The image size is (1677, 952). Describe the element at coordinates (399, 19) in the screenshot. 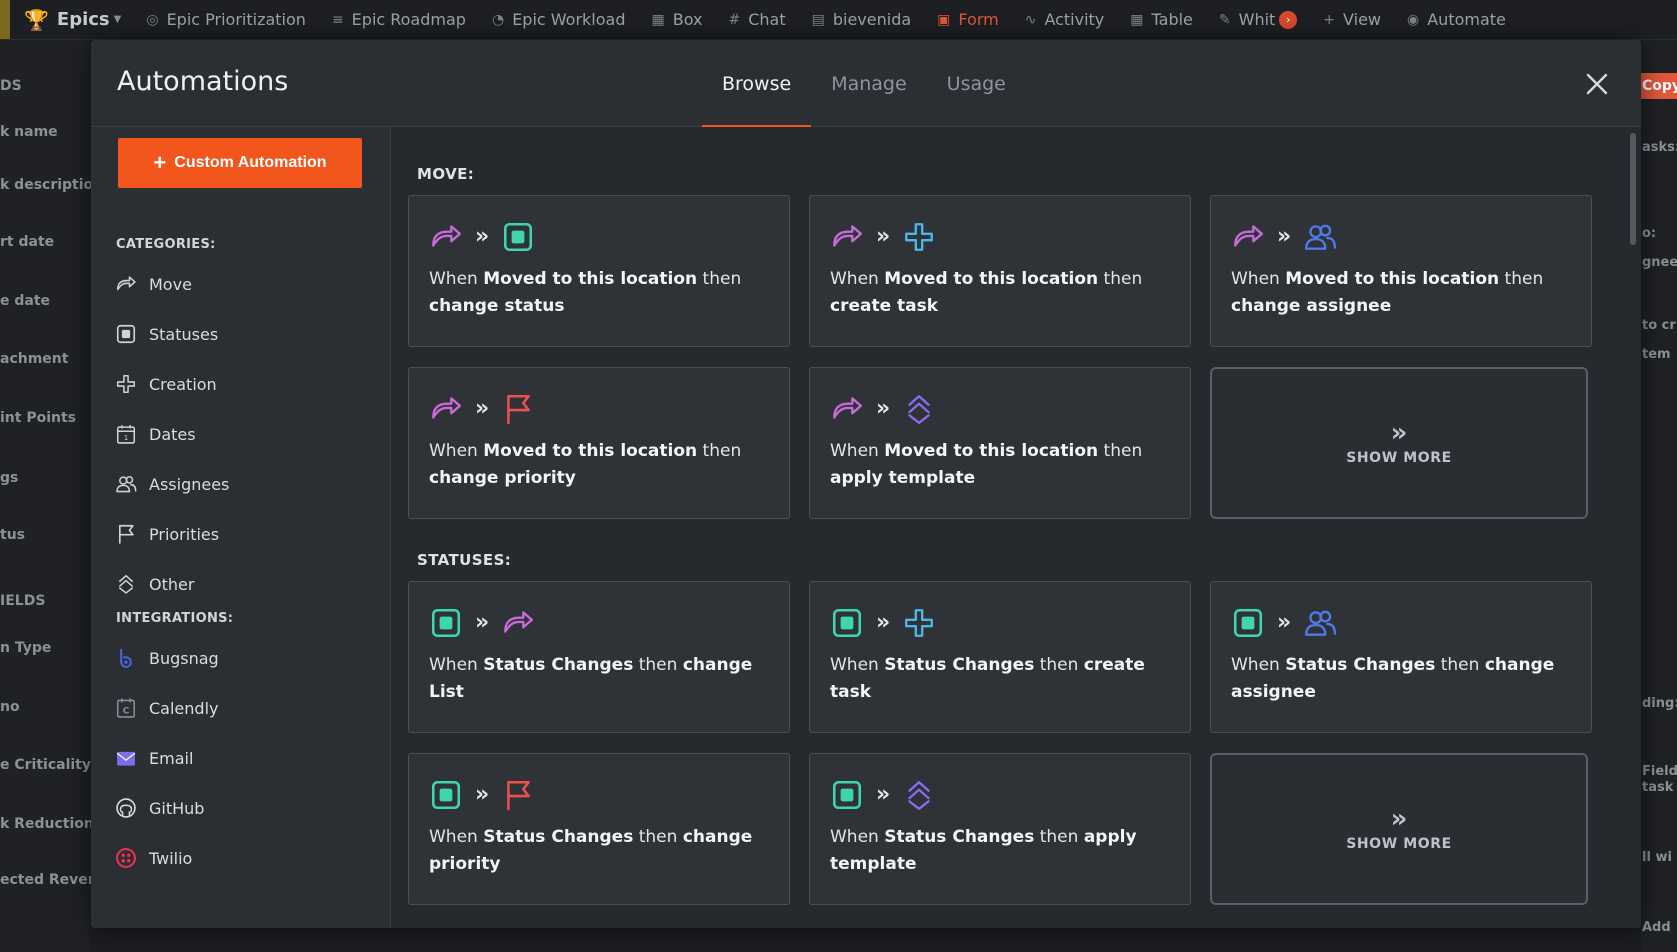

I see `view-tab-epic-roadmap: ≡ Epic Roadmap` at that location.